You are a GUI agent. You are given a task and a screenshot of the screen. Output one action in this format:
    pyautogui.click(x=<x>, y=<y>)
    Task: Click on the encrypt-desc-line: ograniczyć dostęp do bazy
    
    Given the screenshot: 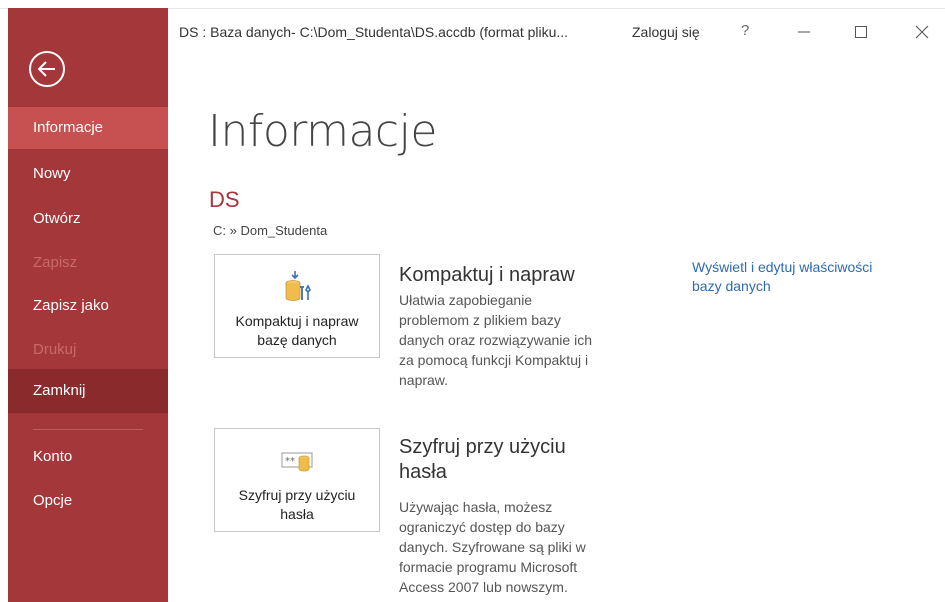 What is the action you would take?
    pyautogui.click(x=482, y=527)
    